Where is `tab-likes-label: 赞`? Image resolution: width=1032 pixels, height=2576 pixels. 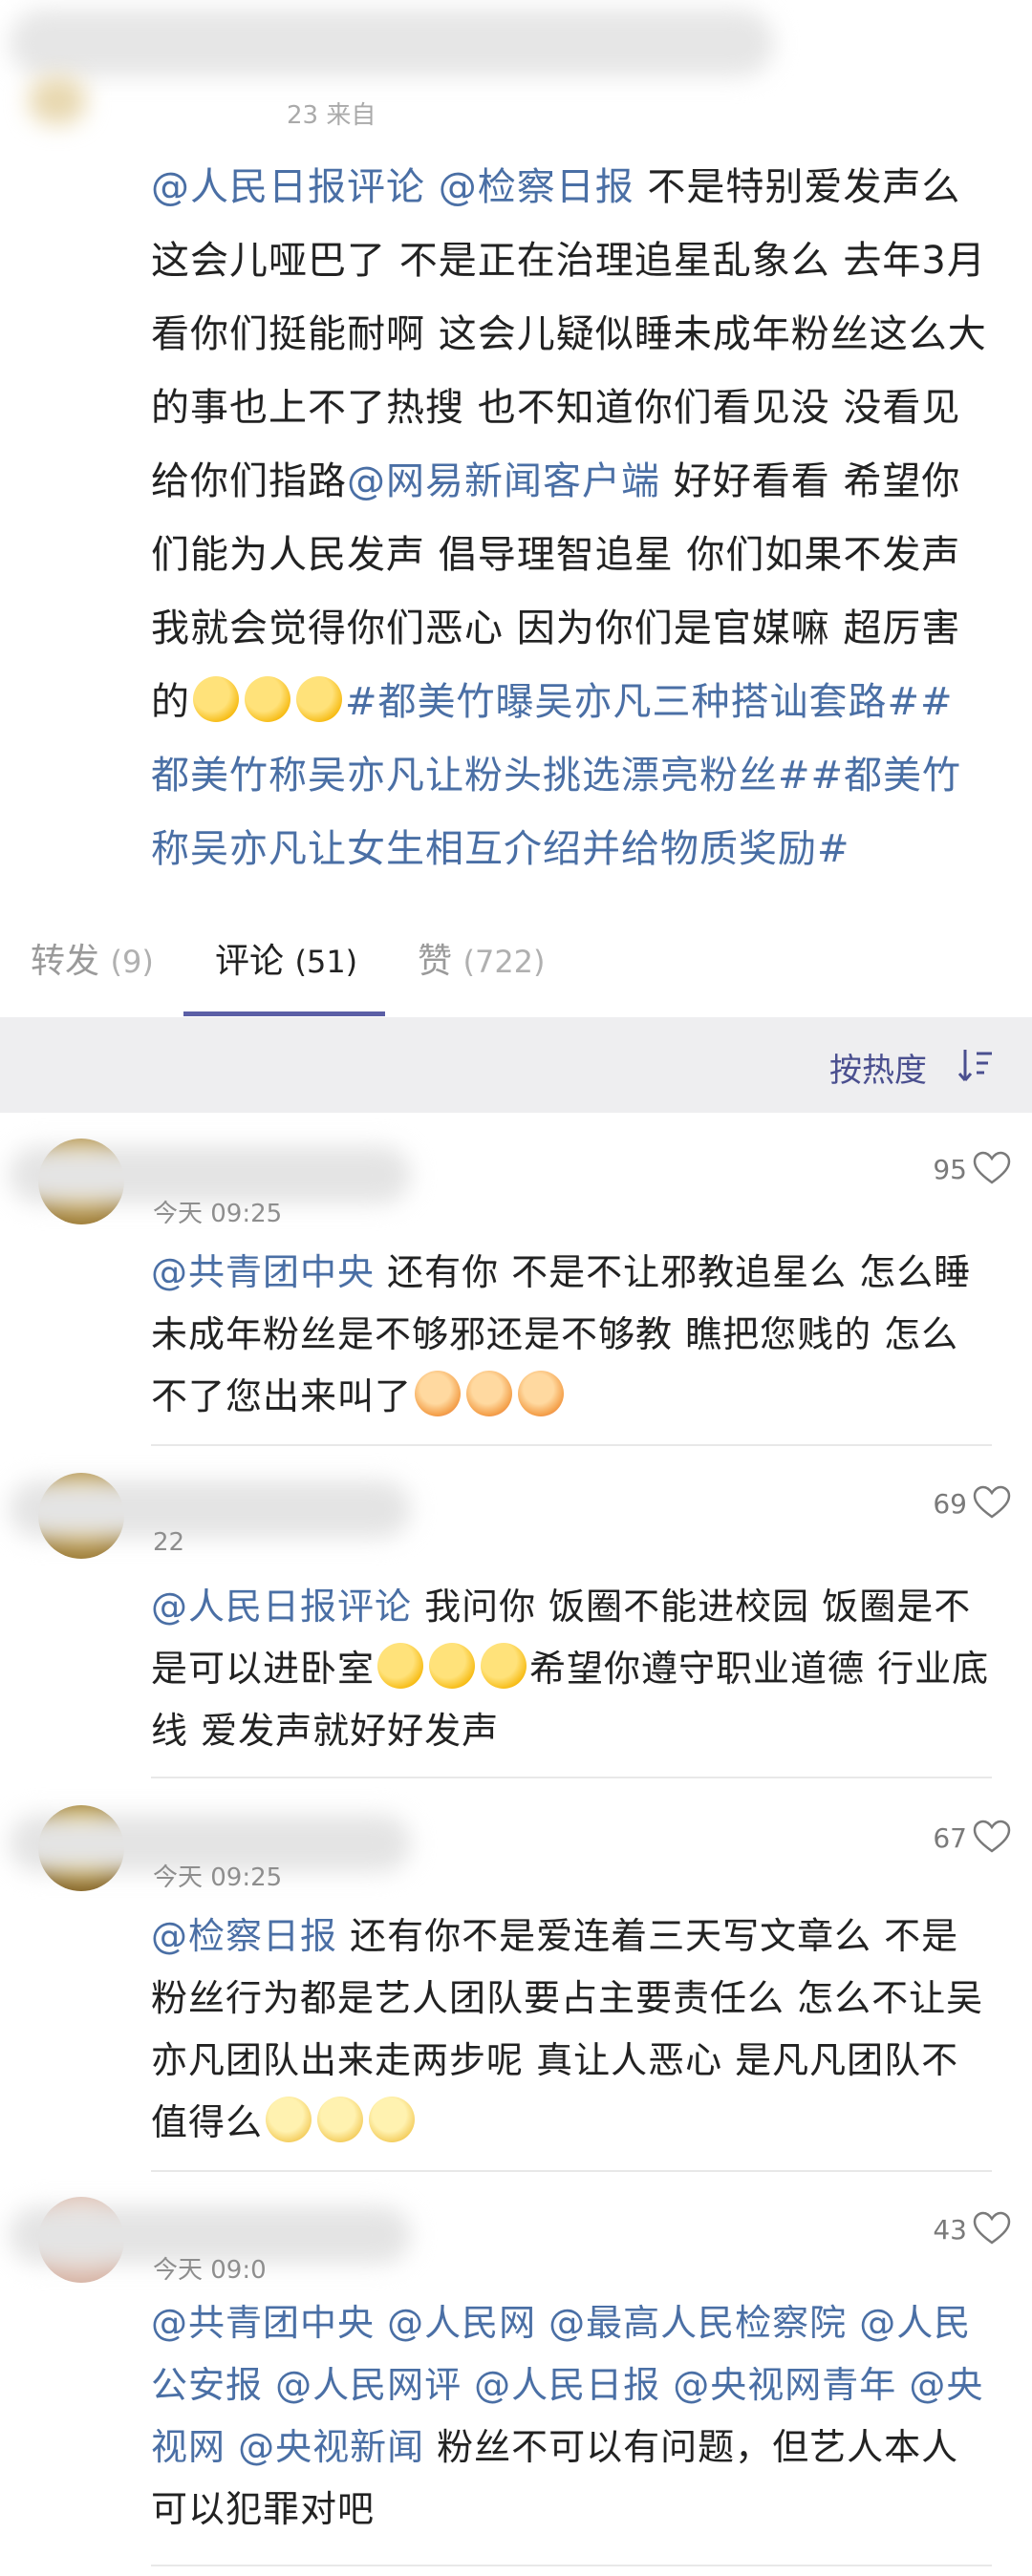 tab-likes-label: 赞 is located at coordinates (436, 961).